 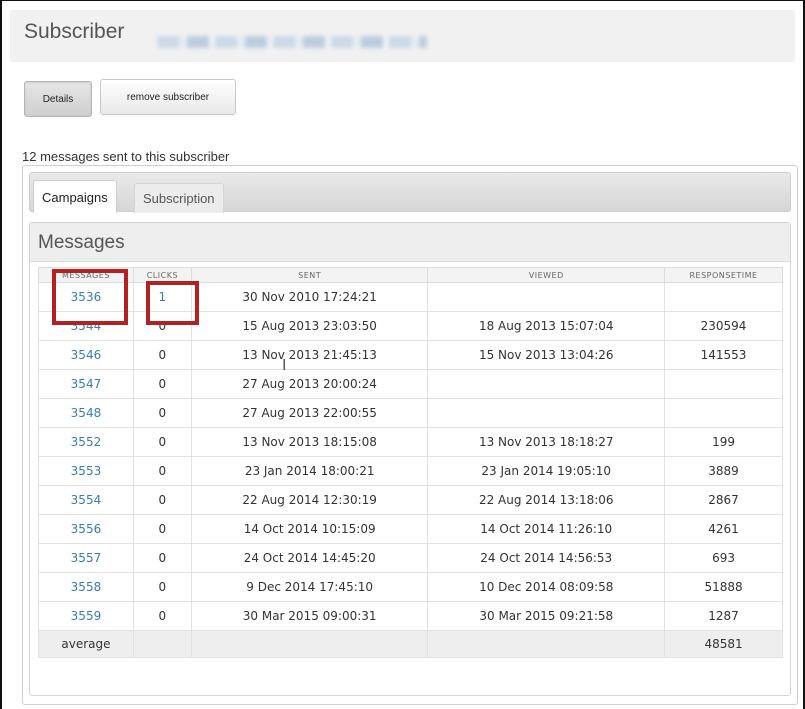 What do you see at coordinates (309, 500) in the screenshot?
I see `sent-cell: 22 Aug 2014 12:30:19` at bounding box center [309, 500].